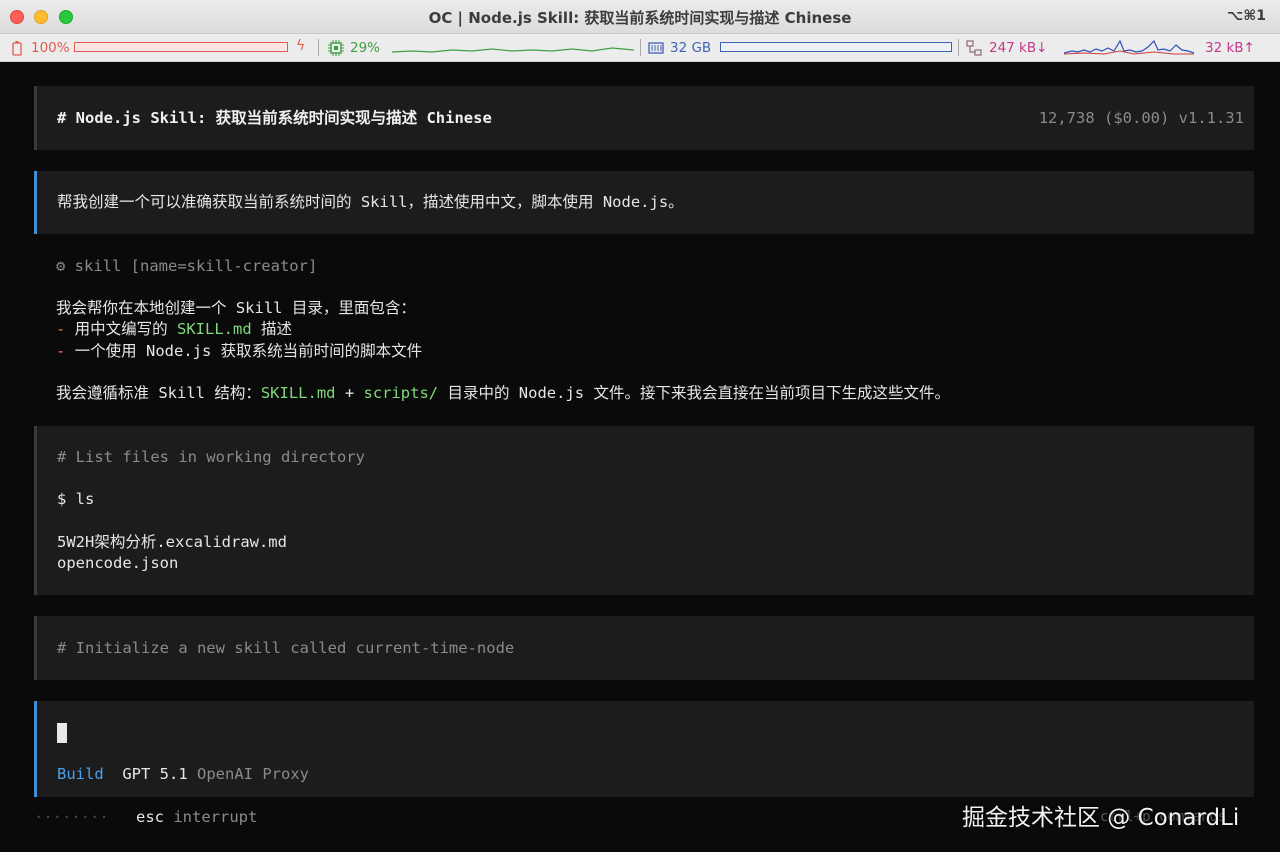  I want to click on mode-label: Build, so click(80, 774).